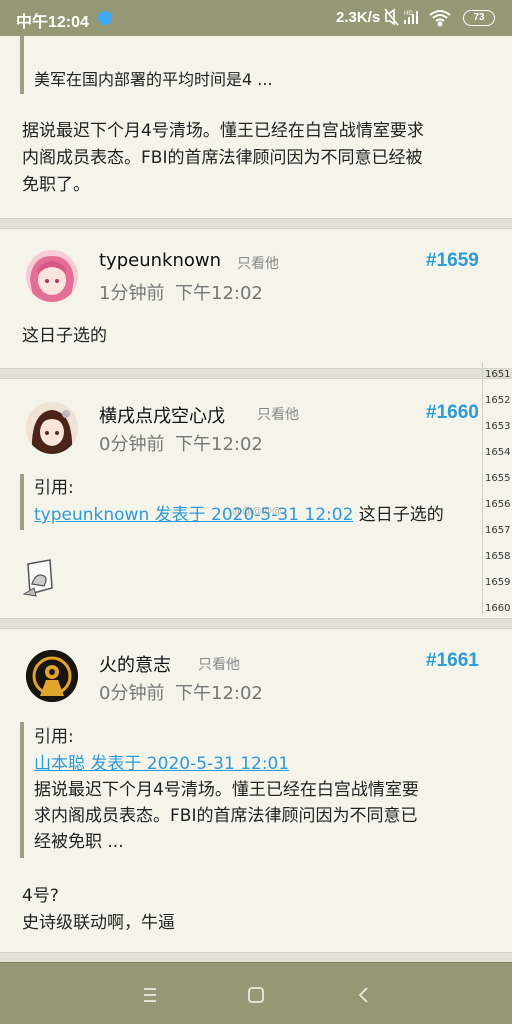  Describe the element at coordinates (256, 18) in the screenshot. I see `status-bar: 中午12:04 2.3K/s HD 73` at that location.